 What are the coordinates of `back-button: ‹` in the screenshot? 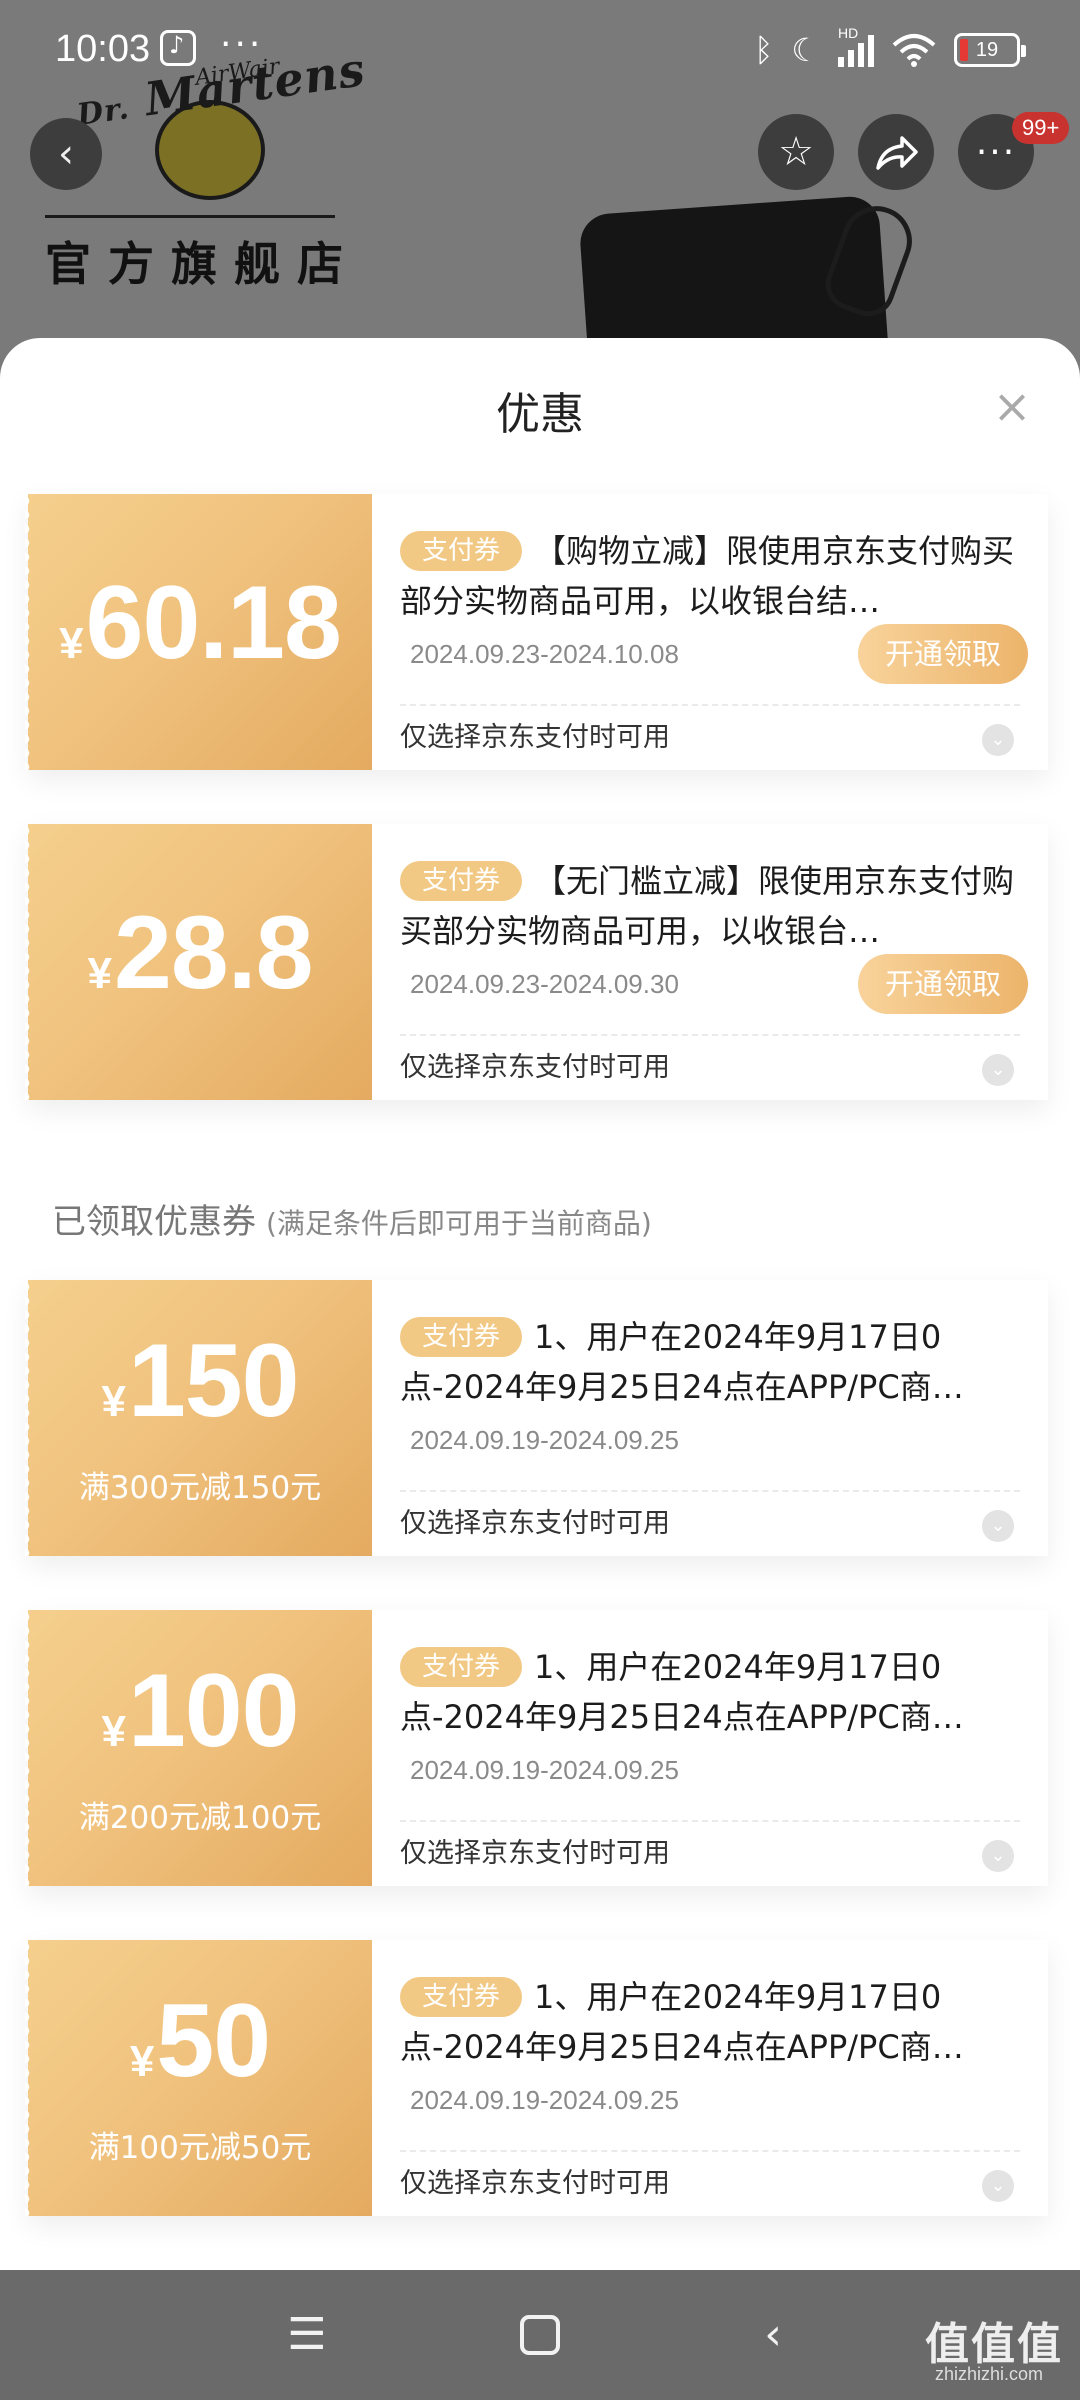 It's located at (66, 154).